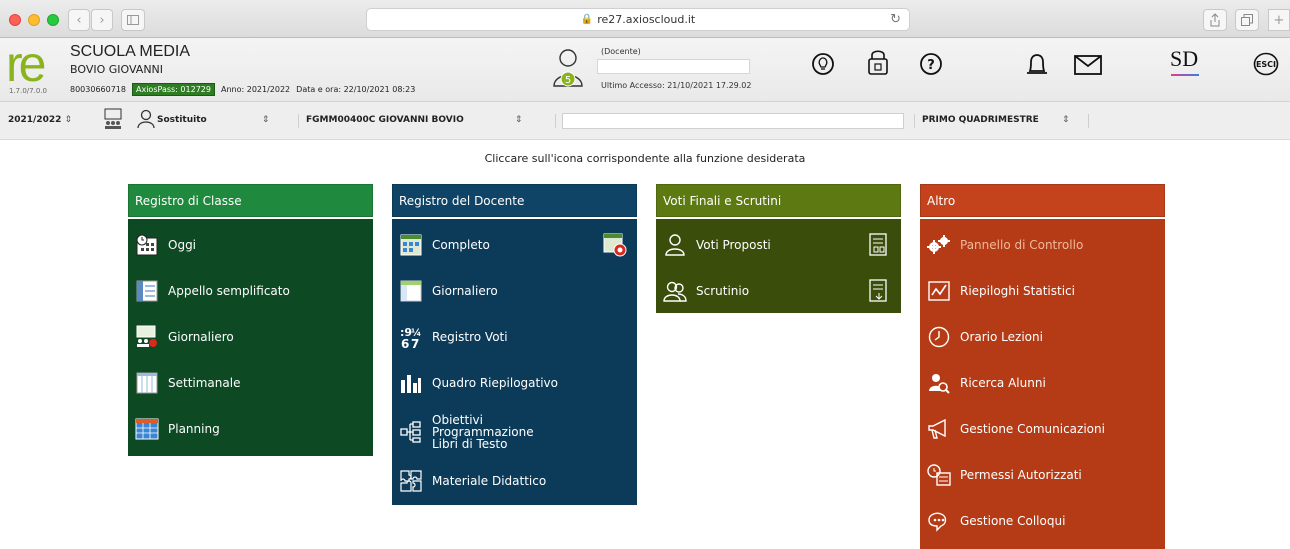 The width and height of the screenshot is (1290, 549). I want to click on menu-item-gestione-colloqui: Gestione Colloqui, so click(1042, 521).